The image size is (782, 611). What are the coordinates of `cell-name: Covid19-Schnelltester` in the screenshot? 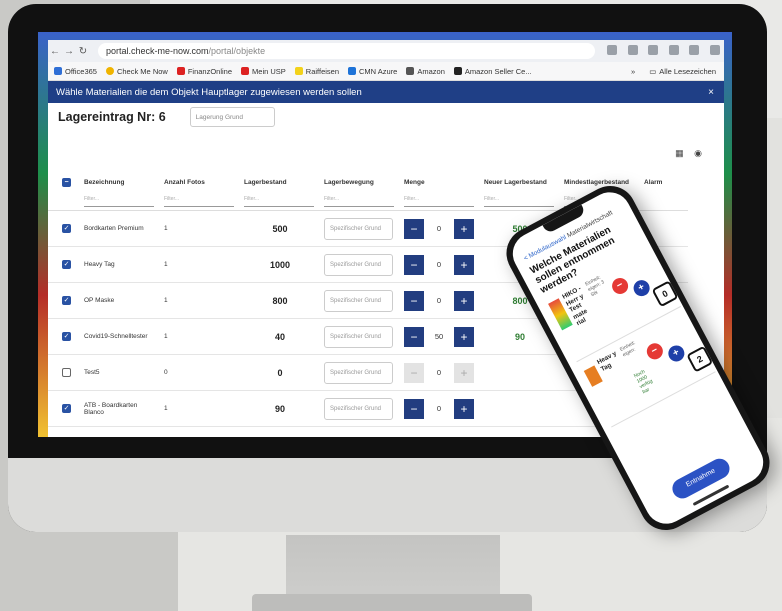 It's located at (120, 336).